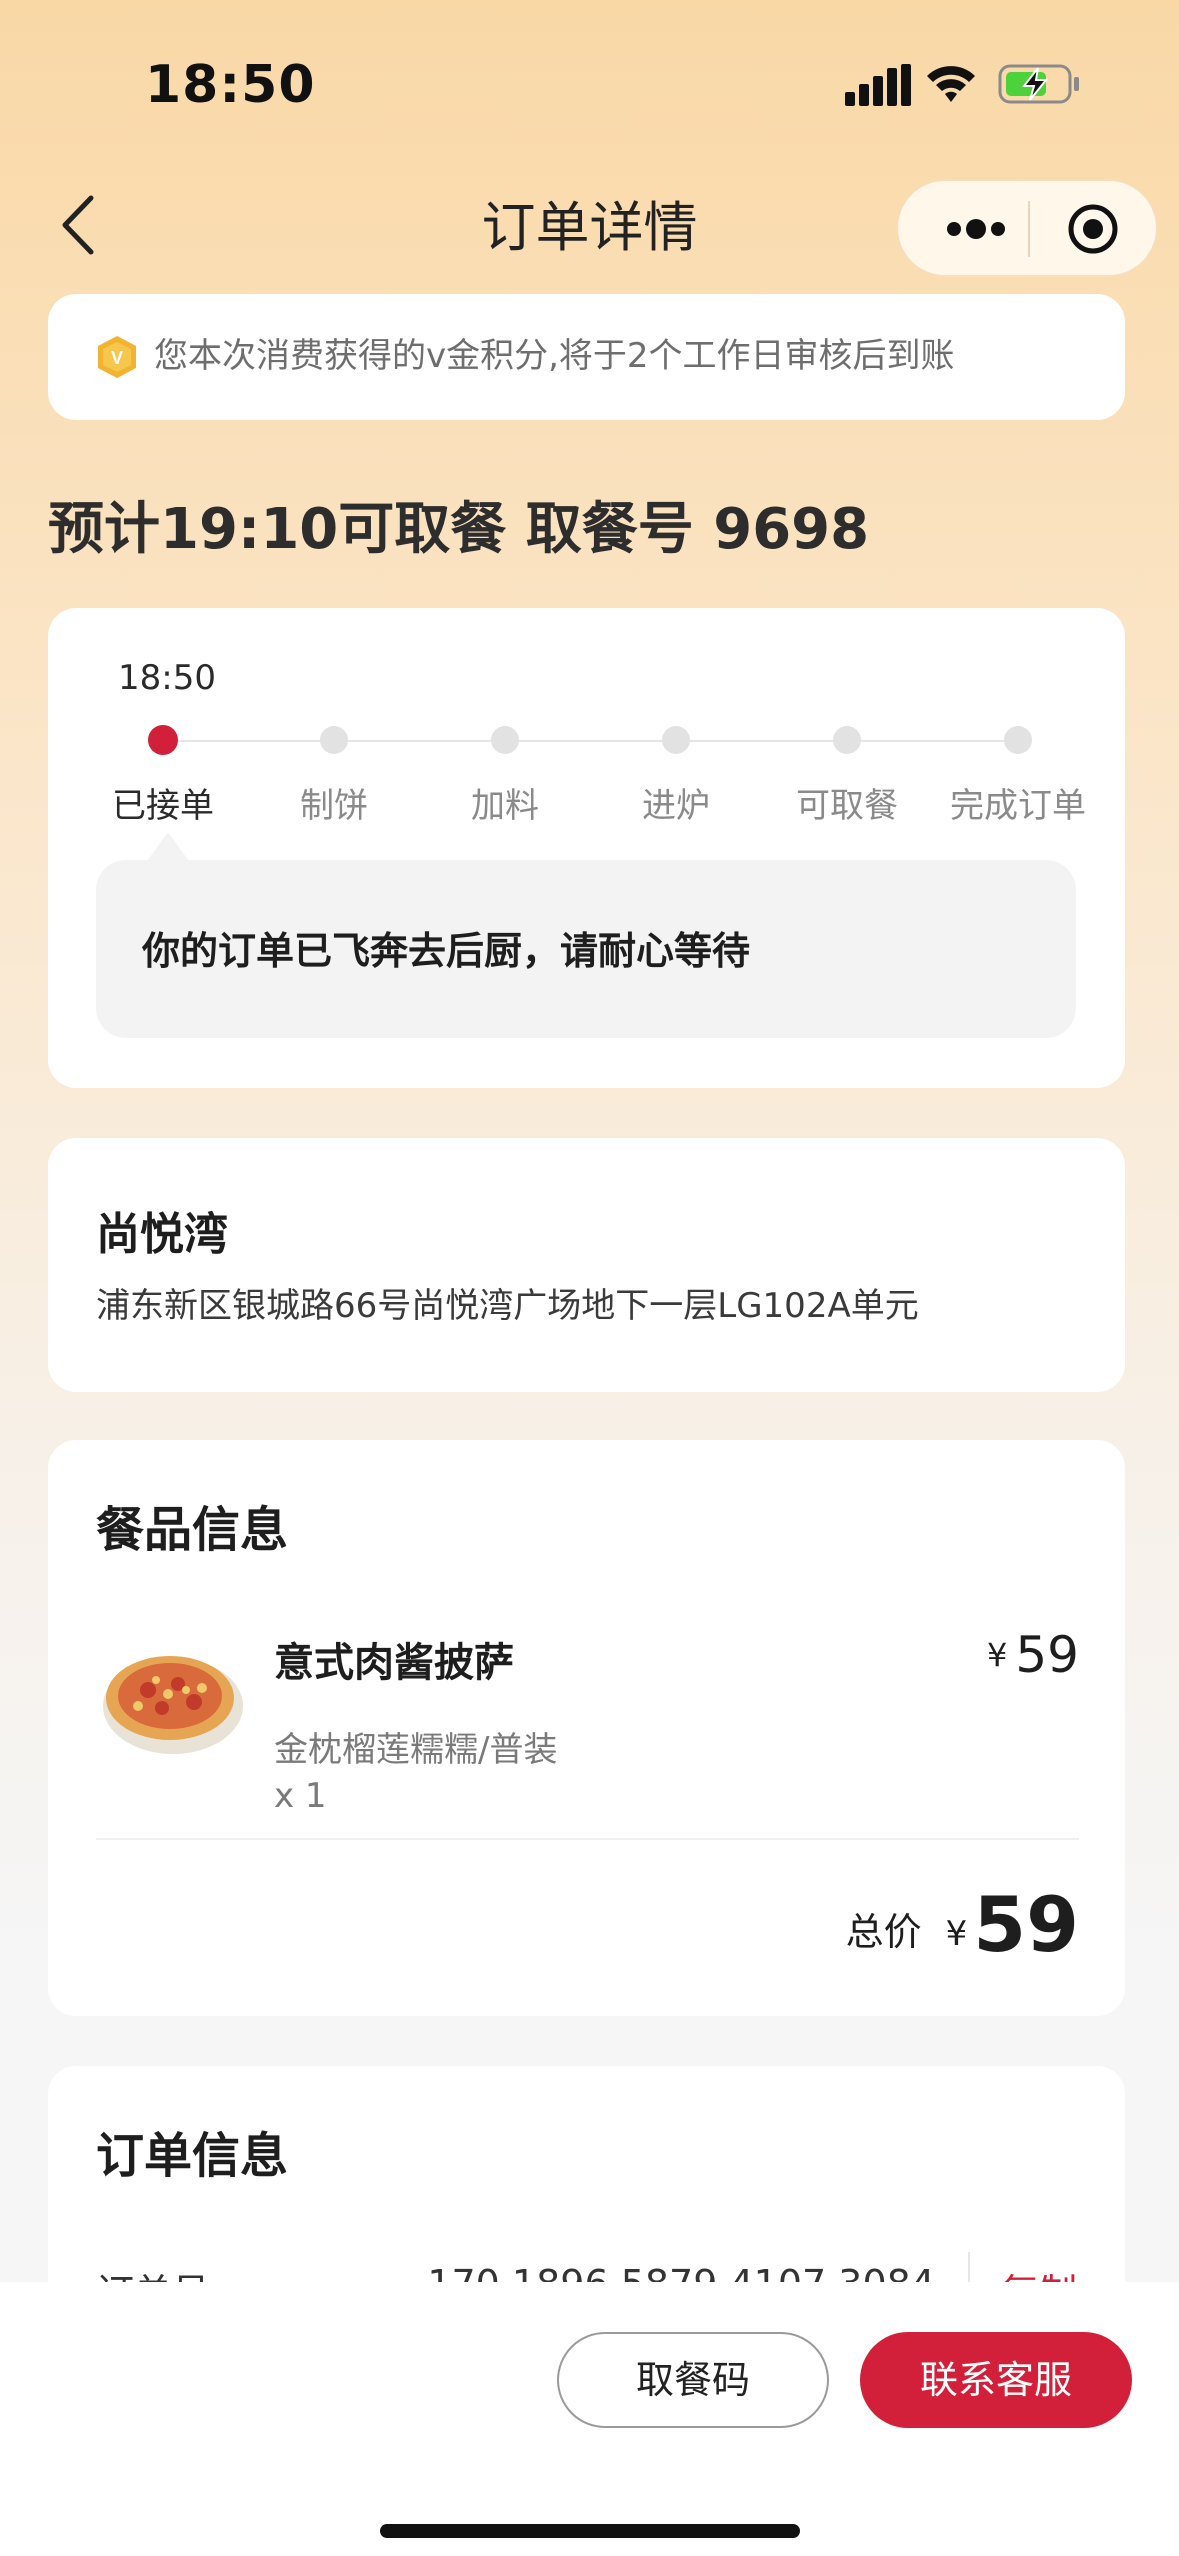 The image size is (1179, 2556). Describe the element at coordinates (1026, 1924) in the screenshot. I see `total-value: 59` at that location.